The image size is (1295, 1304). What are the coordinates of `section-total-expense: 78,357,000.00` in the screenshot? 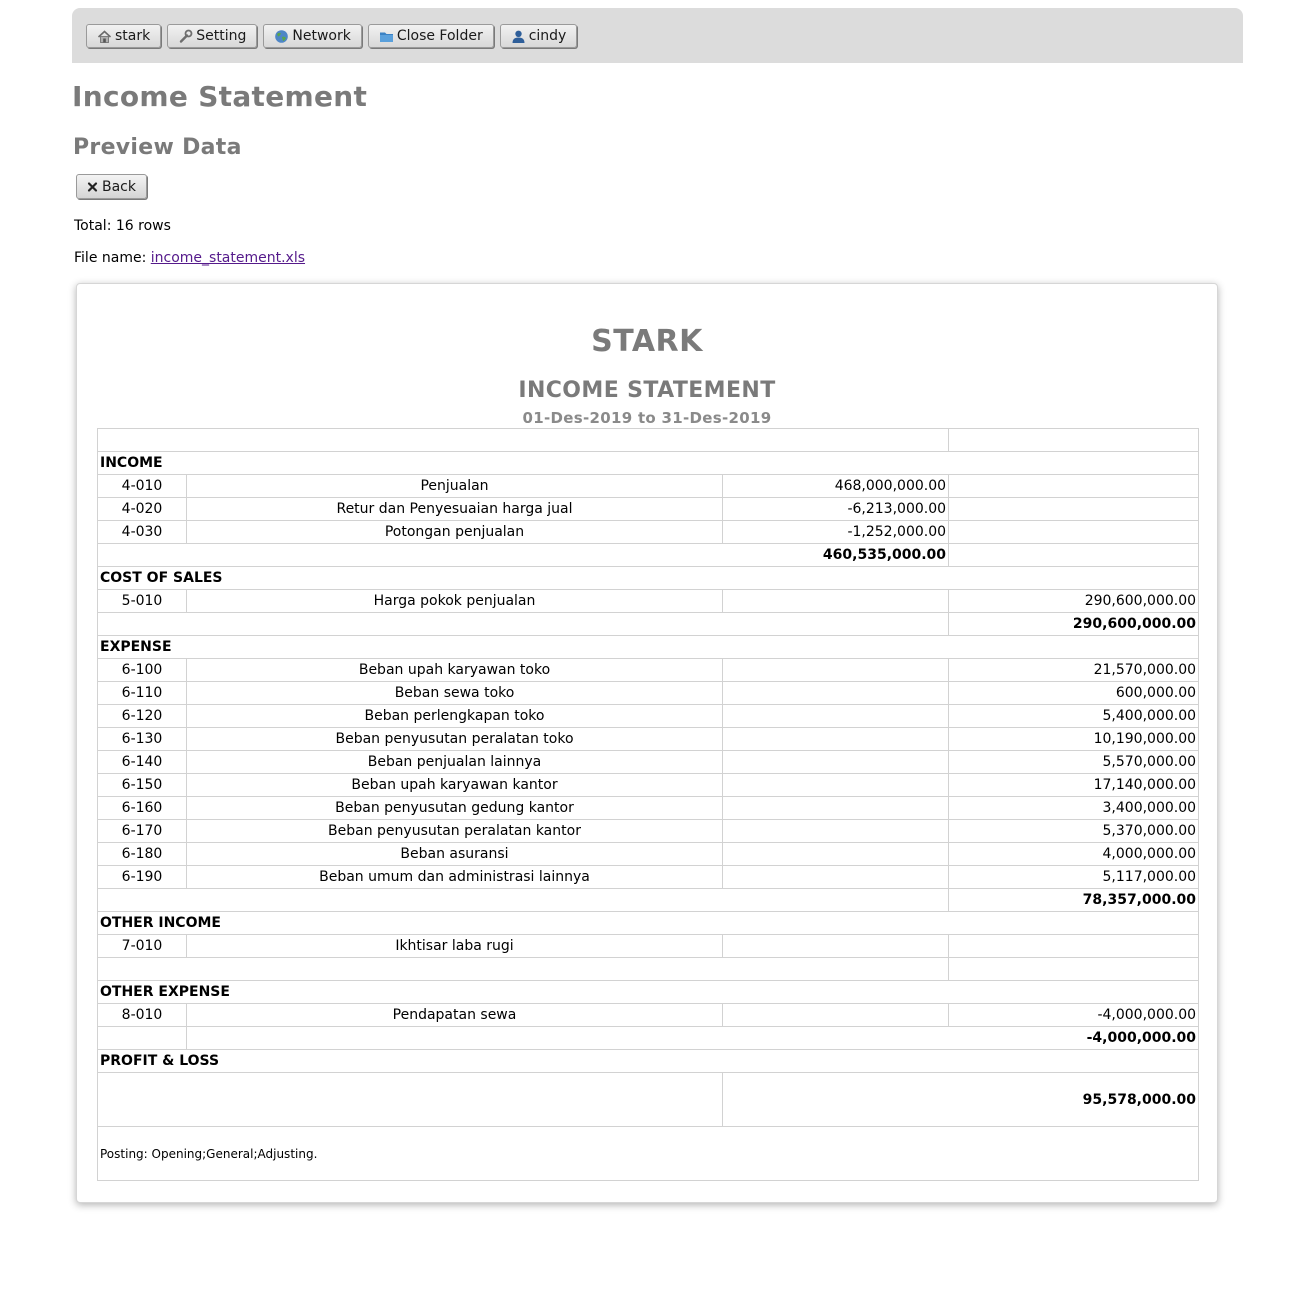 It's located at (648, 900).